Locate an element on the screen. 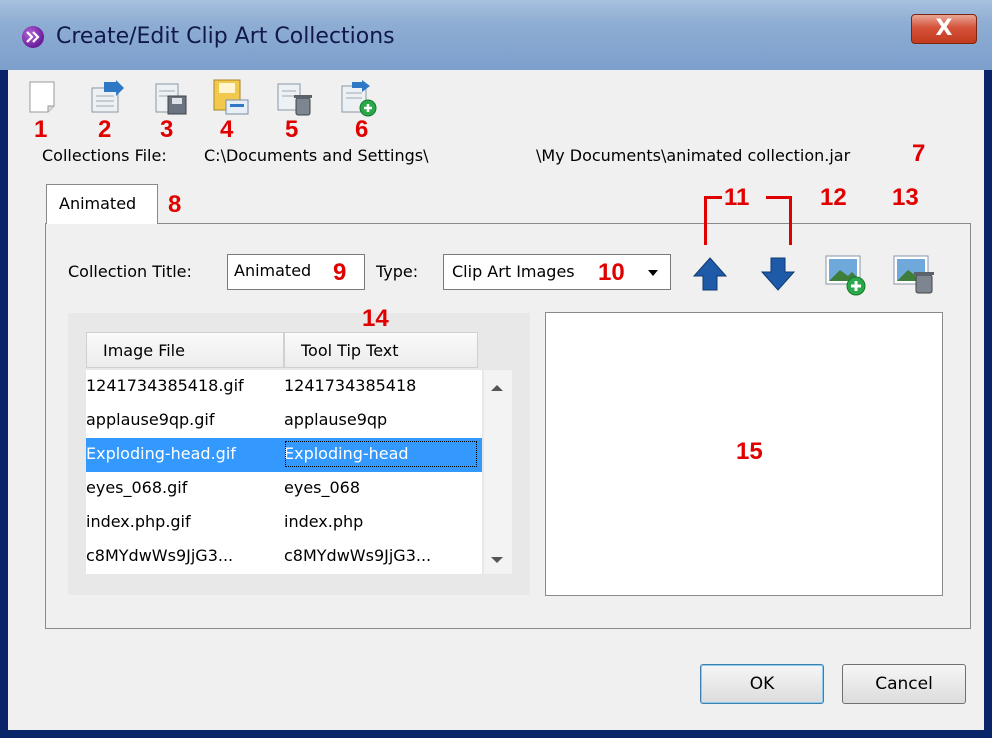  callout-14: 14 is located at coordinates (375, 318).